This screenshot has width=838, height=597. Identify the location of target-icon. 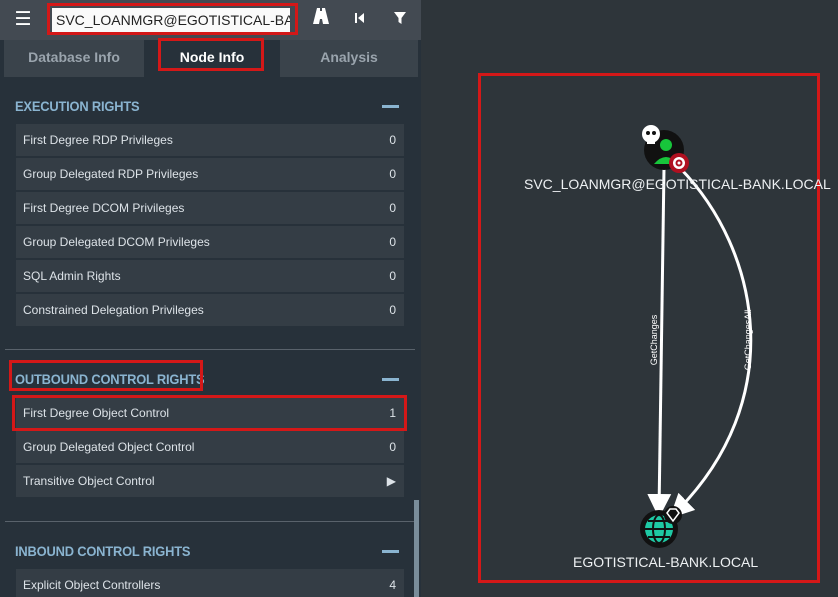
(679, 163).